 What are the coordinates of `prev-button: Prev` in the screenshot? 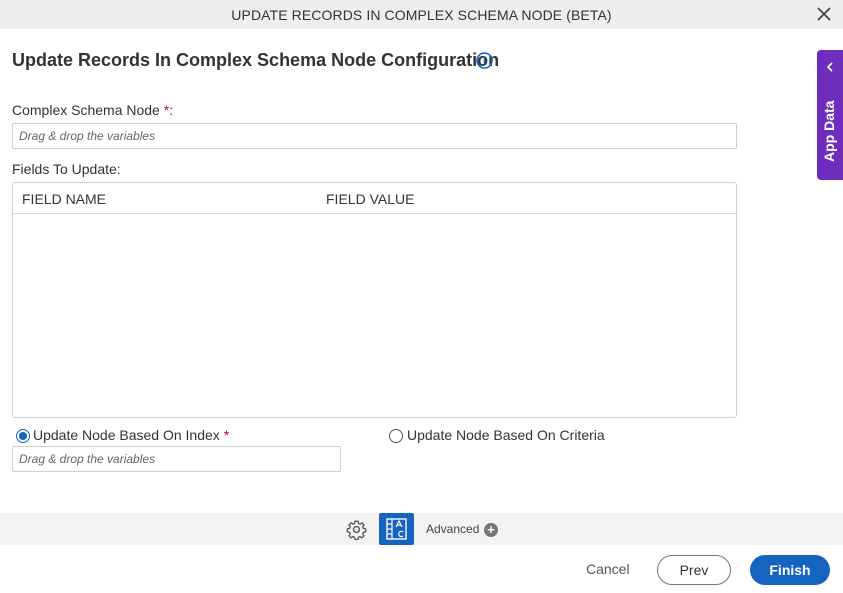 It's located at (694, 570).